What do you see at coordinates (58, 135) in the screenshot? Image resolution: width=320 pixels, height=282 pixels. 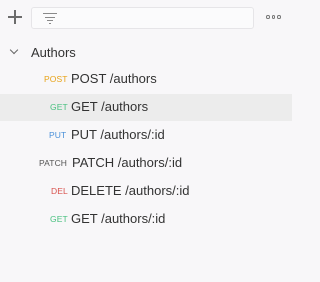 I see `method-badge-put: PUT` at bounding box center [58, 135].